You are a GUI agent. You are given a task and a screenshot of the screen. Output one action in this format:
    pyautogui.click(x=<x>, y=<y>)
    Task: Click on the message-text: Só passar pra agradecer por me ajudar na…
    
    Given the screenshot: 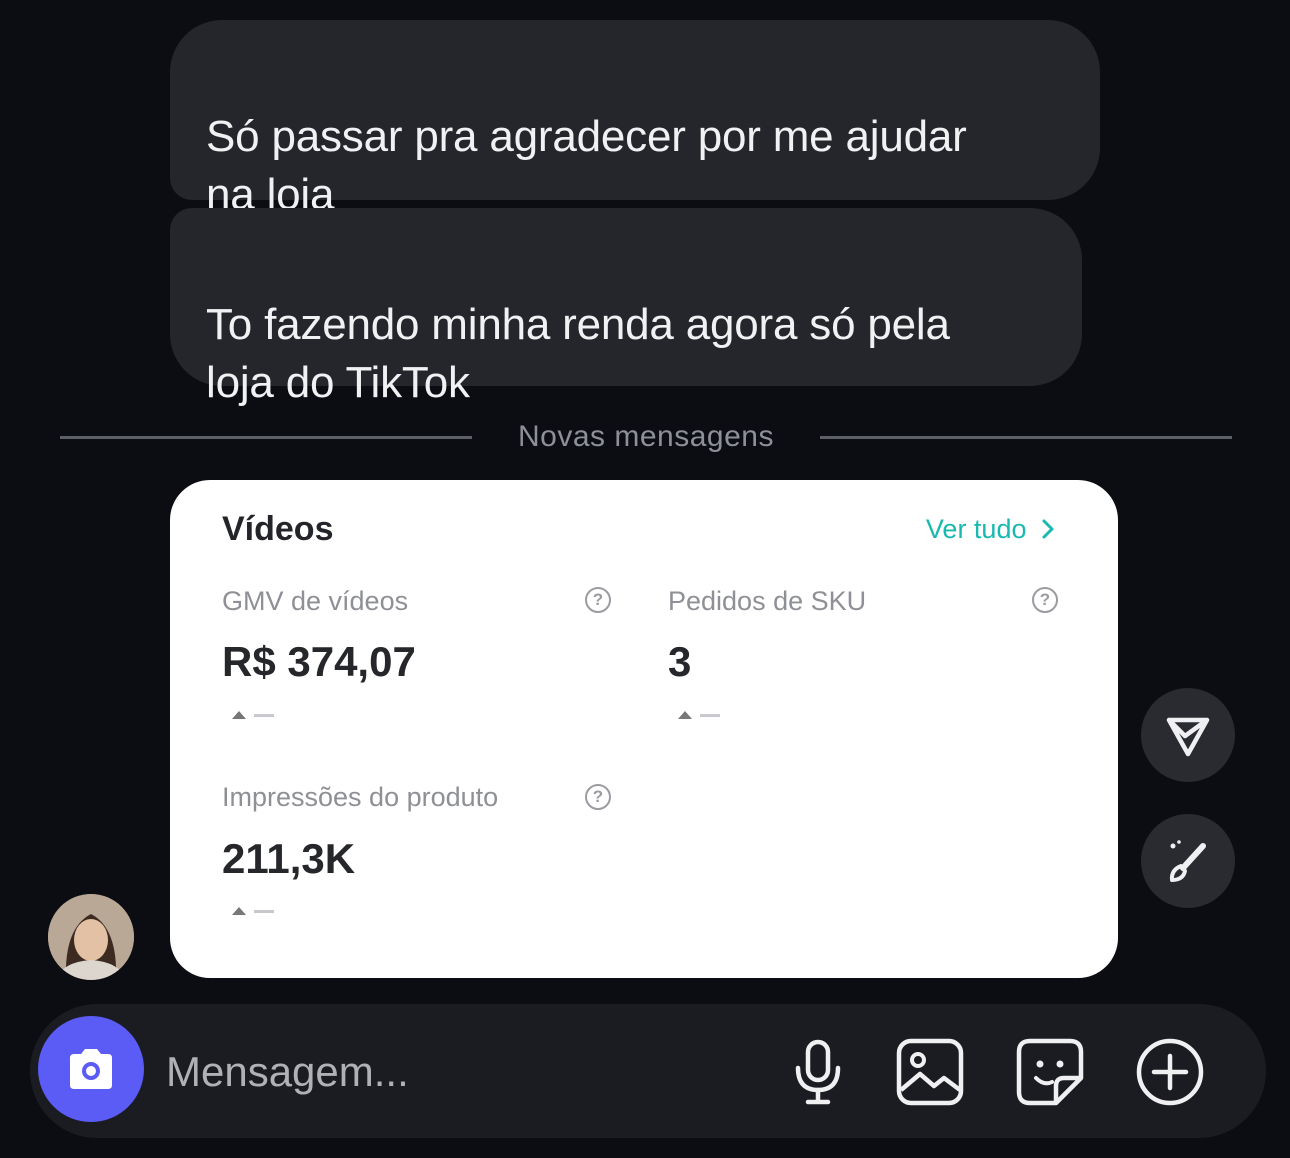 What is the action you would take?
    pyautogui.click(x=586, y=165)
    